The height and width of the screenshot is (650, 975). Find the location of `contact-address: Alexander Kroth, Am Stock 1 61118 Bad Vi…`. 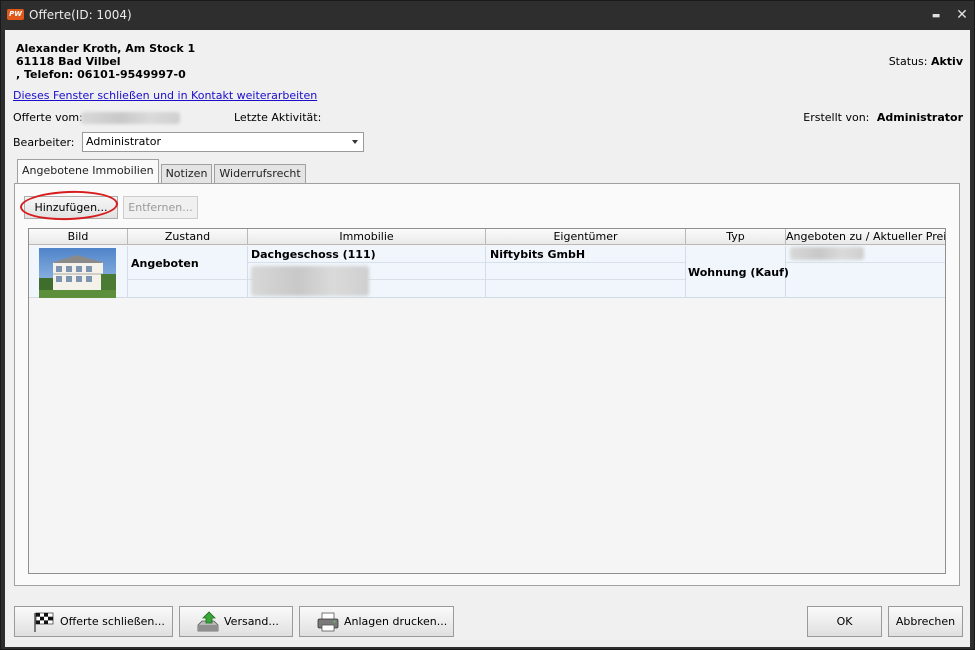

contact-address: Alexander Kroth, Am Stock 1 61118 Bad Vi… is located at coordinates (105, 61).